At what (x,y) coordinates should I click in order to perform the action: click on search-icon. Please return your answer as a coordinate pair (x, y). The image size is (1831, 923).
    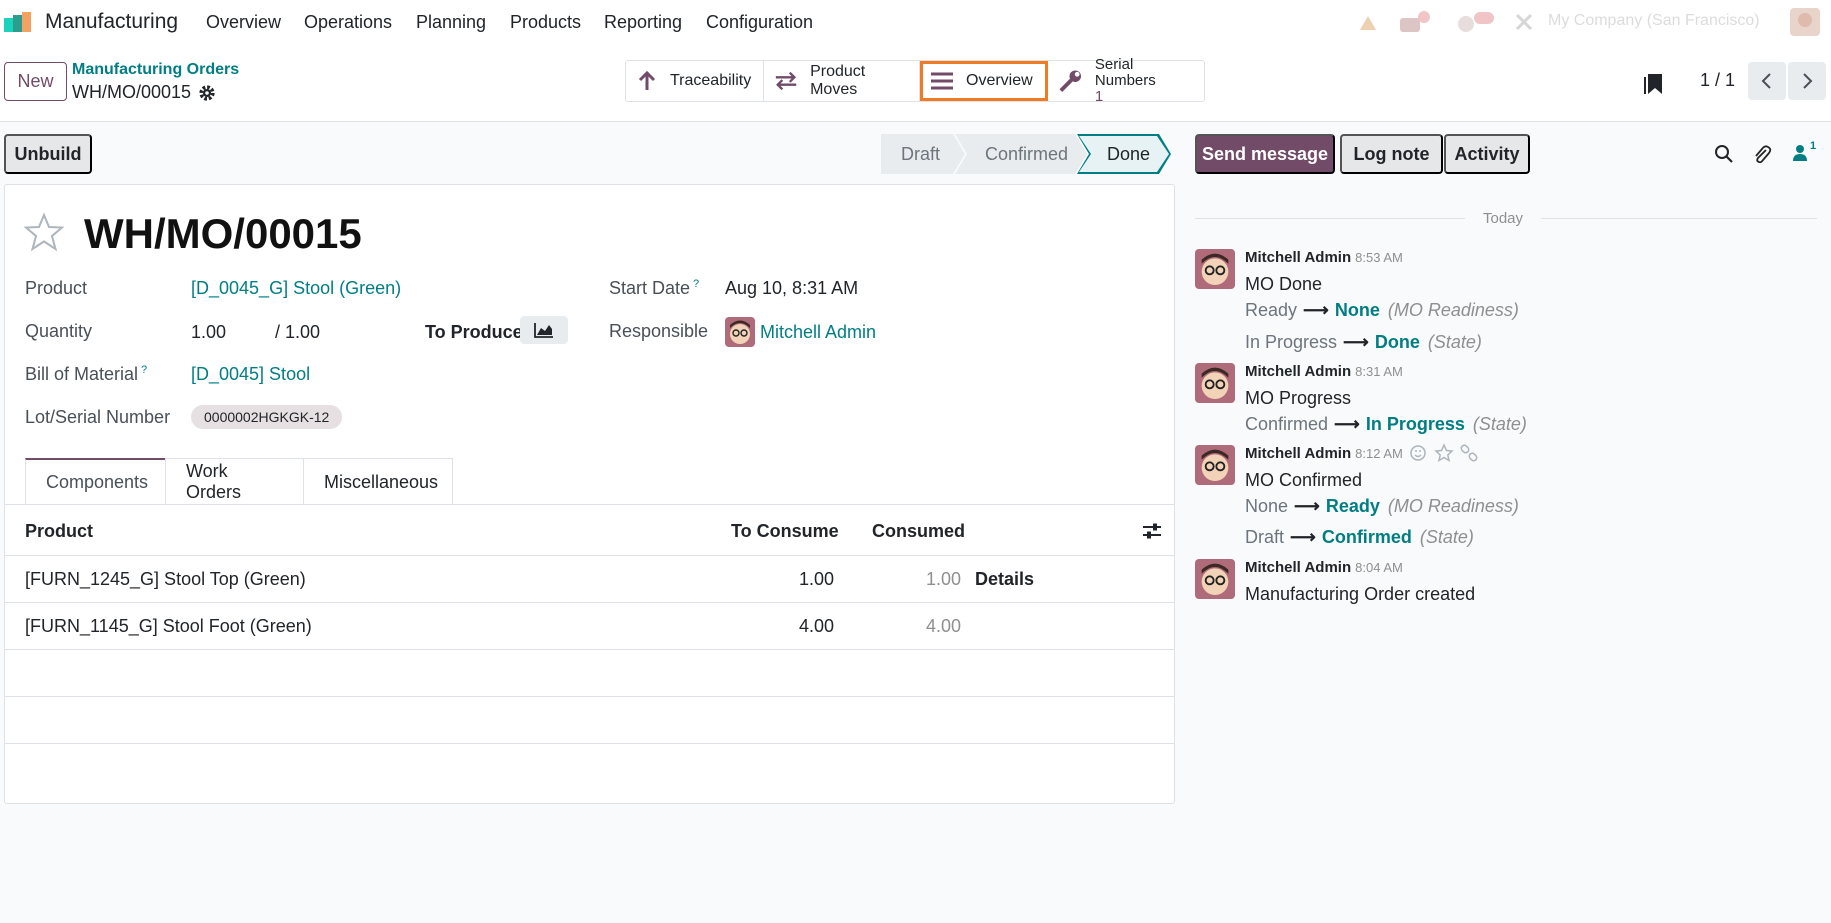
    Looking at the image, I should click on (1724, 154).